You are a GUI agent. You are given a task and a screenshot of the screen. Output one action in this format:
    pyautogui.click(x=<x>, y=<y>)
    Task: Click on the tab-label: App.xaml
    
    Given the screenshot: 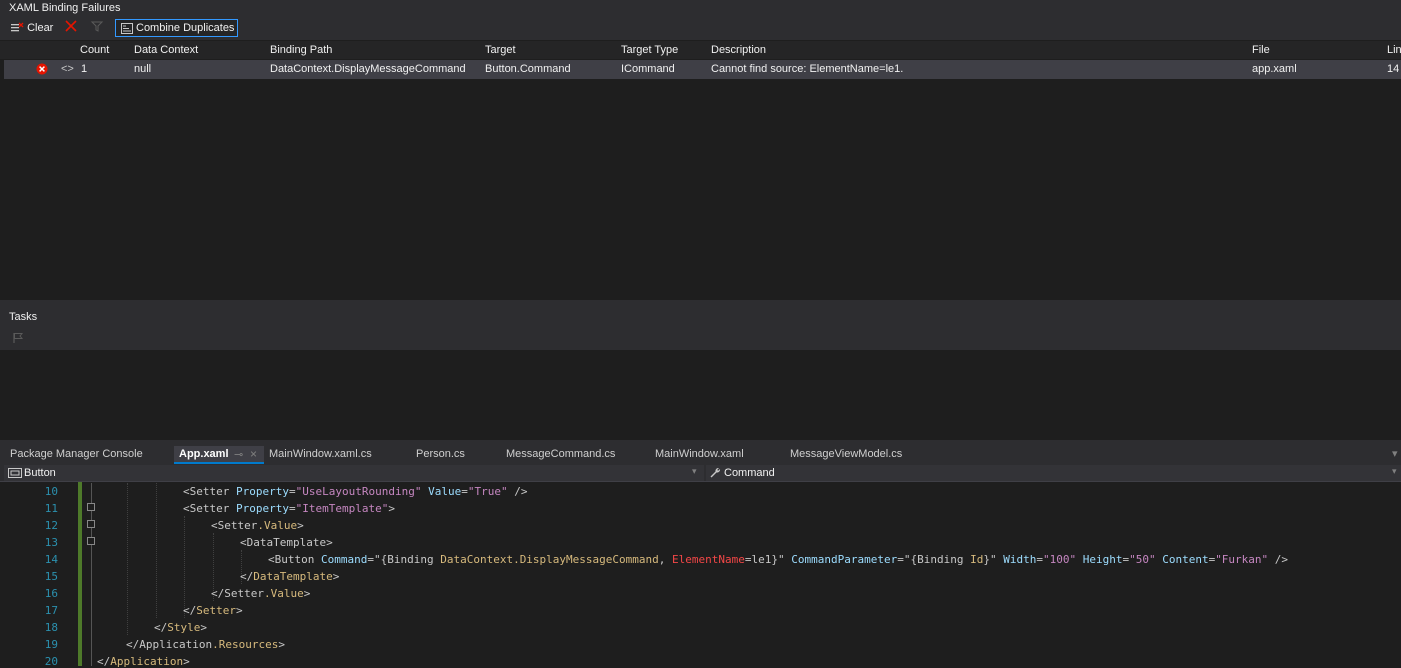 What is the action you would take?
    pyautogui.click(x=204, y=454)
    